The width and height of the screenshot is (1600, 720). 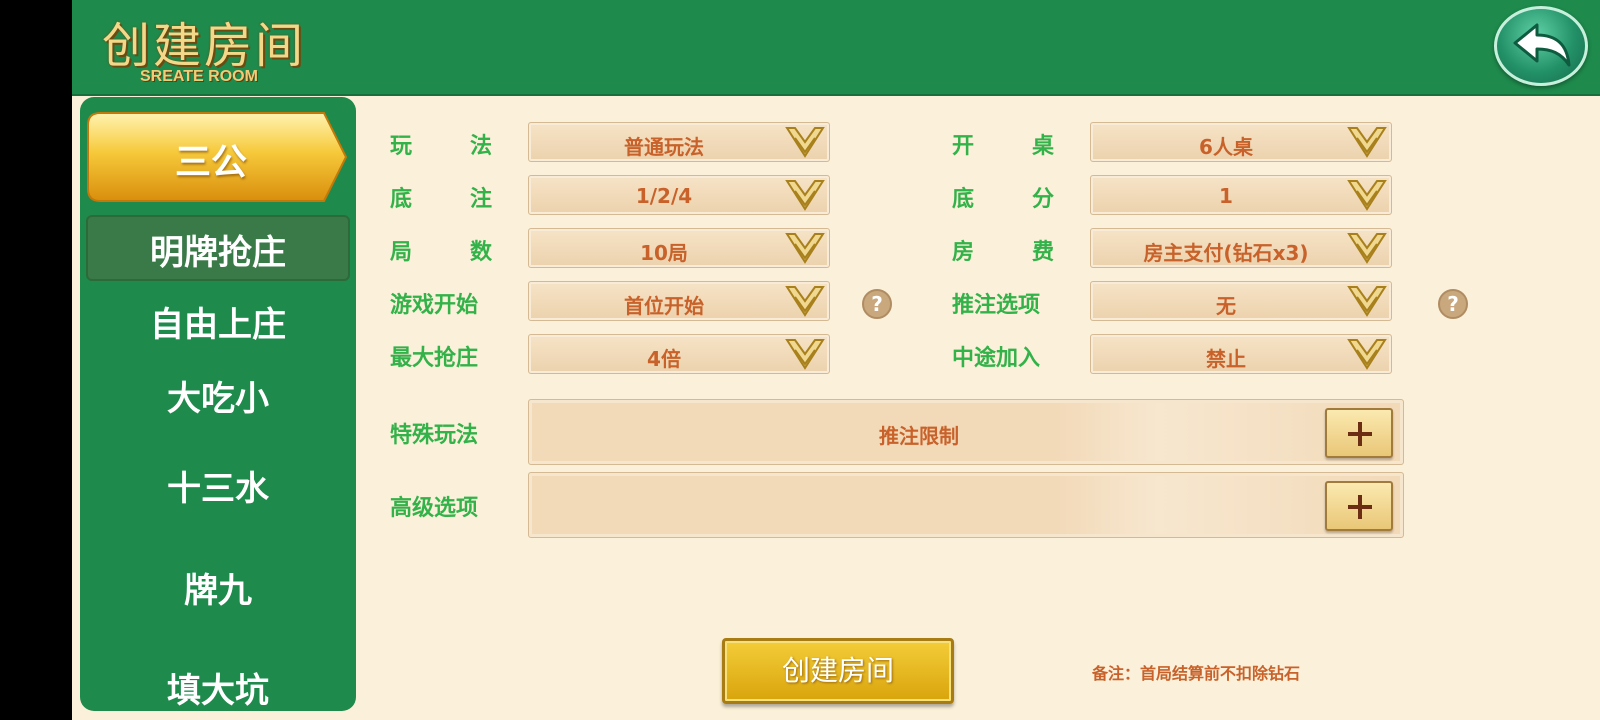 I want to click on special-rules-box: 推注限制, so click(x=966, y=432).